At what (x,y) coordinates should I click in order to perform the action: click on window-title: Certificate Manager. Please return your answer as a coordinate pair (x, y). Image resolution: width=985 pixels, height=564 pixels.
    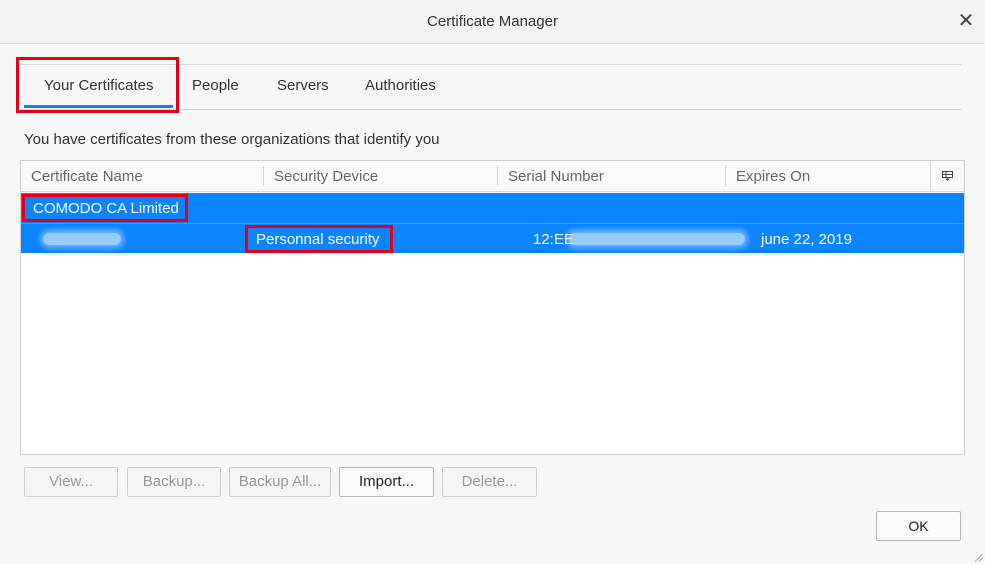
    Looking at the image, I should click on (492, 21).